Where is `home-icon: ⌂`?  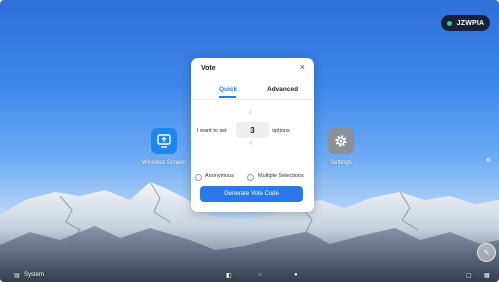
home-icon: ⌂ is located at coordinates (260, 275).